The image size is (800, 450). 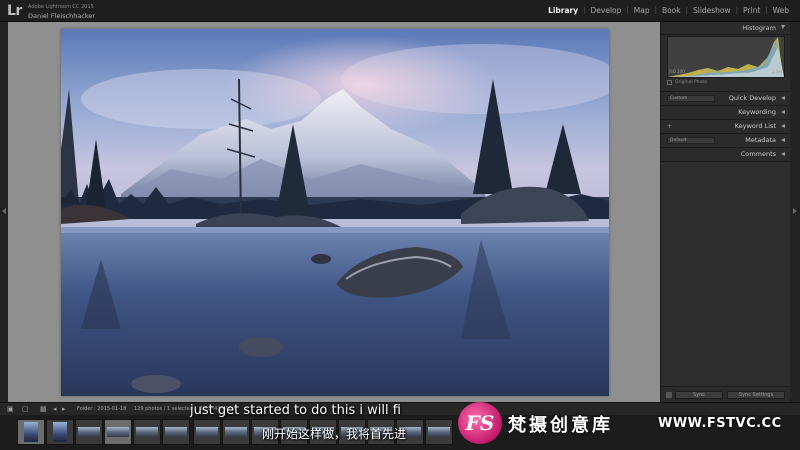 I want to click on quick-develop-title: Quick Develop, so click(x=752, y=98).